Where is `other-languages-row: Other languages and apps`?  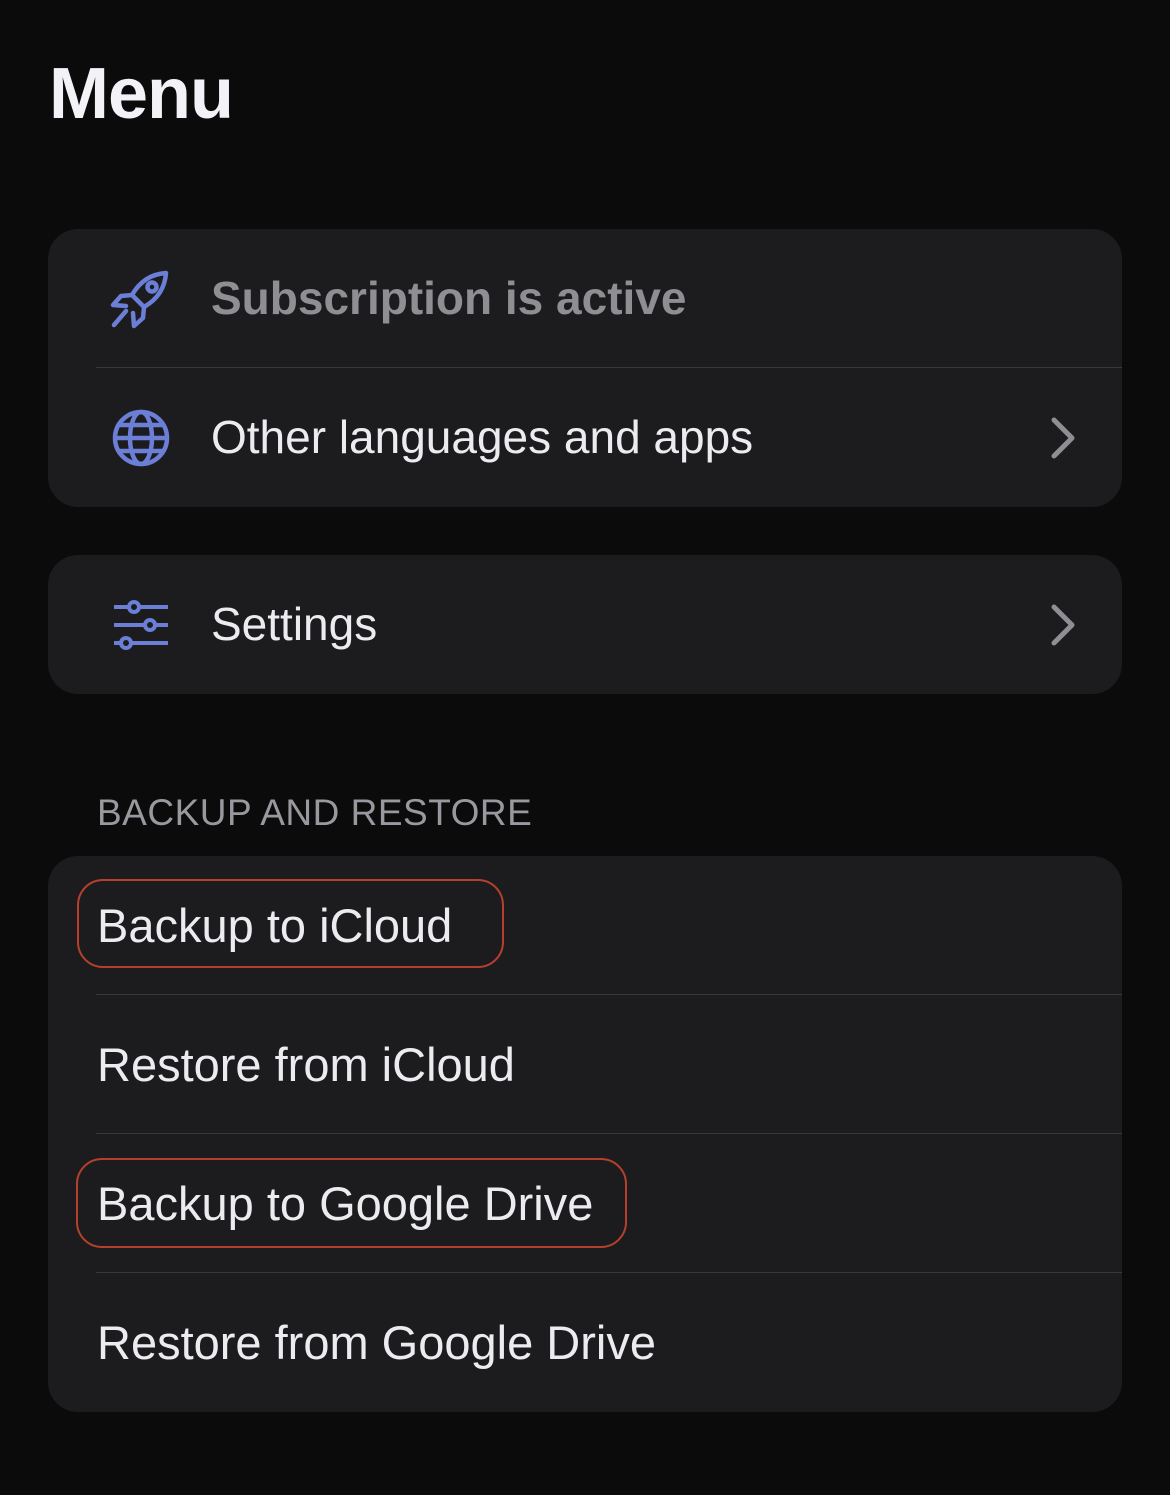
other-languages-row: Other languages and apps is located at coordinates (585, 437).